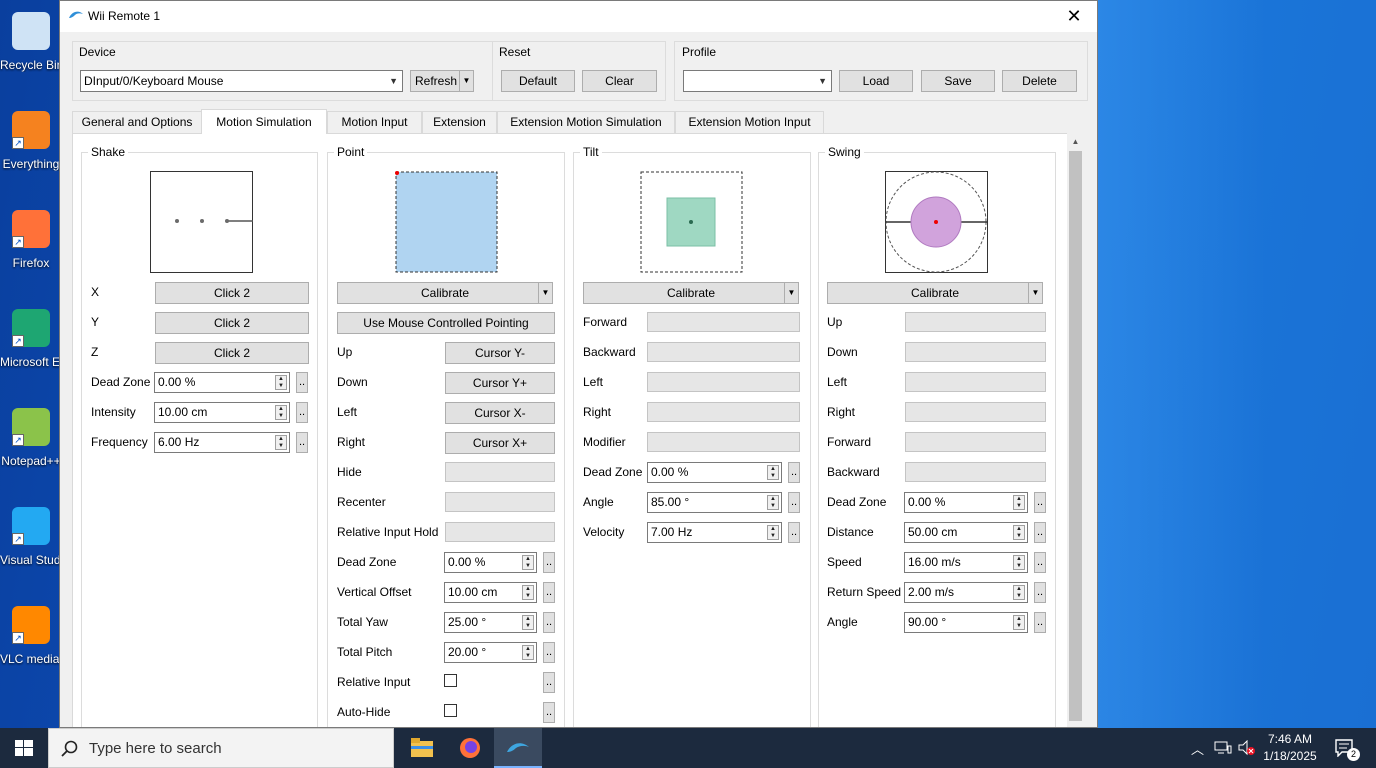 The width and height of the screenshot is (1376, 768). Describe the element at coordinates (975, 442) in the screenshot. I see `swing-forward-binding` at that location.